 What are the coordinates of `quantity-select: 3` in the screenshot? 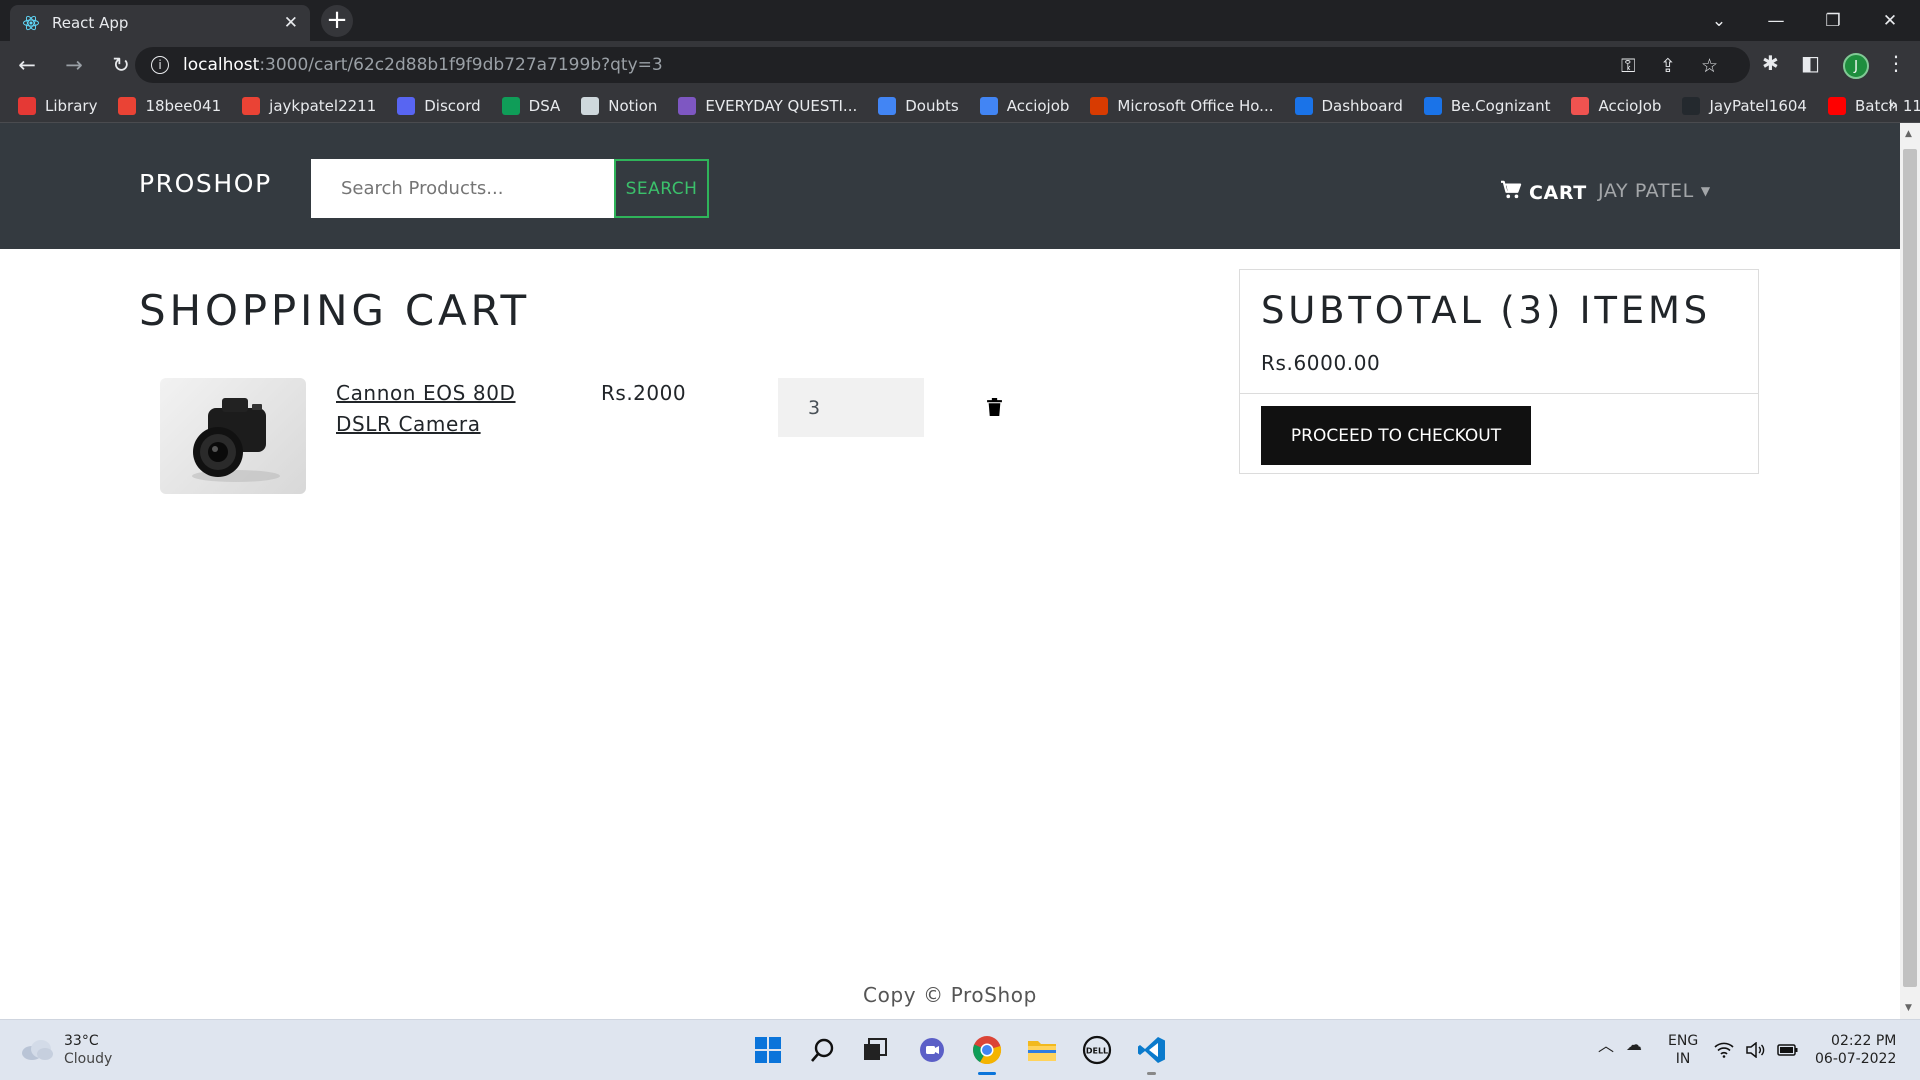 It's located at (851, 407).